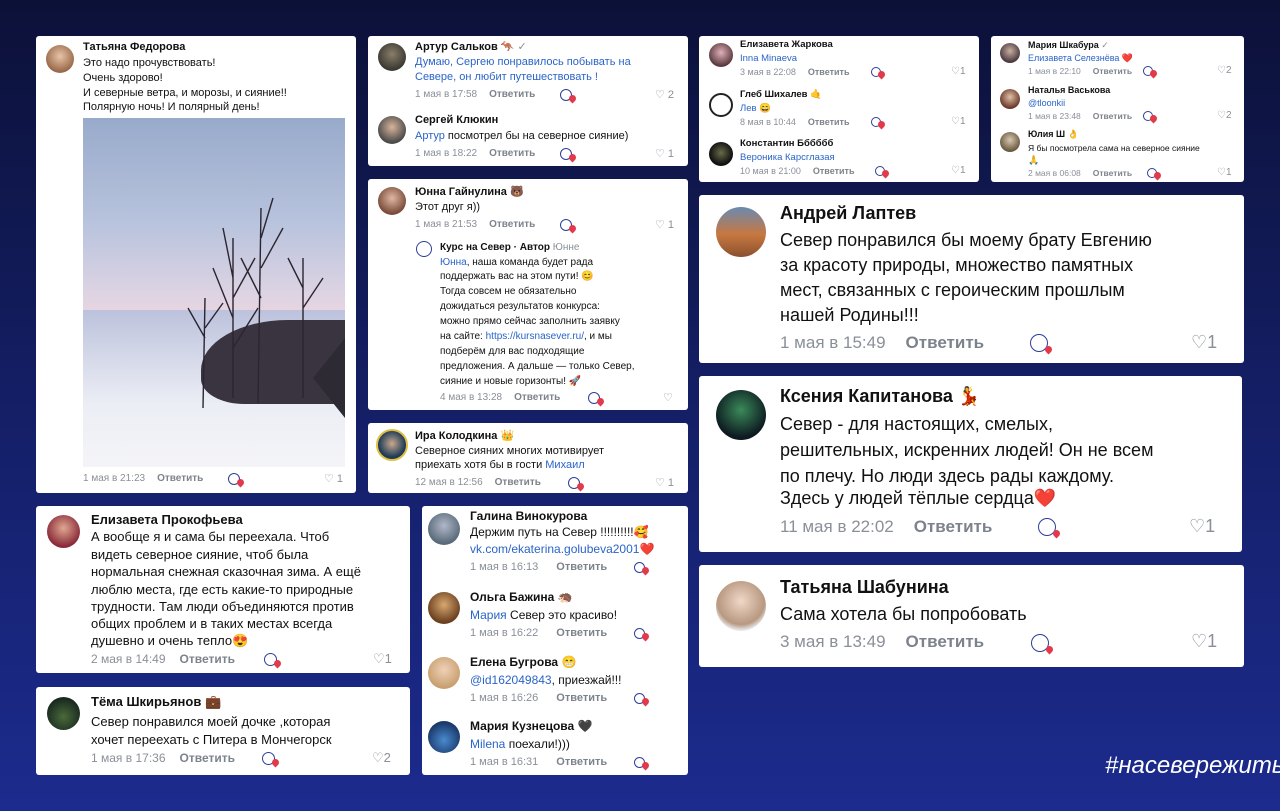 The image size is (1280, 811). What do you see at coordinates (786, 44) in the screenshot?
I see `author-name: Елизавета Жаркова` at bounding box center [786, 44].